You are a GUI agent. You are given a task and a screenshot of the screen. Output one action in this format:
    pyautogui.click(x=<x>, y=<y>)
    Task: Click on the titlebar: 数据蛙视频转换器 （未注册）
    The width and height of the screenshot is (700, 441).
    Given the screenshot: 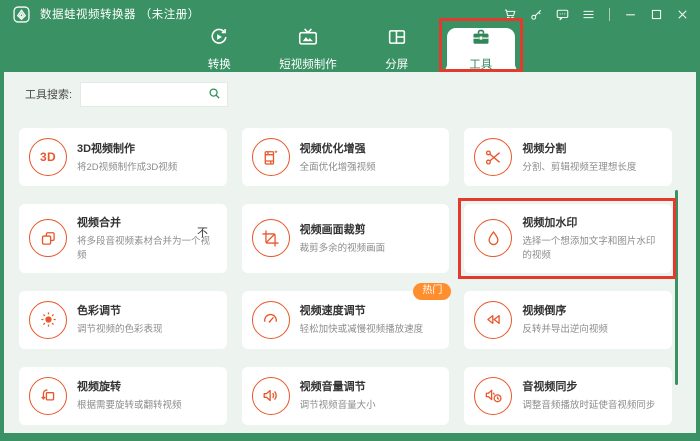 What is the action you would take?
    pyautogui.click(x=350, y=14)
    